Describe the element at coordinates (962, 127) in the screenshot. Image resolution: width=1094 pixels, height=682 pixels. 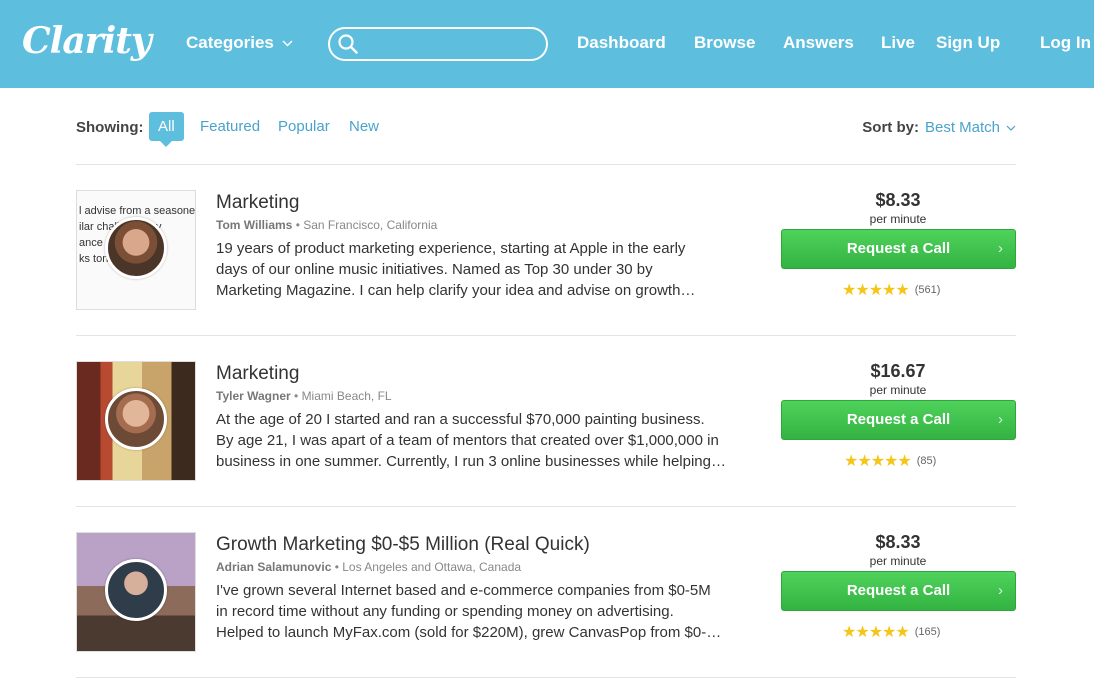
I see `sort-value: Best Match` at that location.